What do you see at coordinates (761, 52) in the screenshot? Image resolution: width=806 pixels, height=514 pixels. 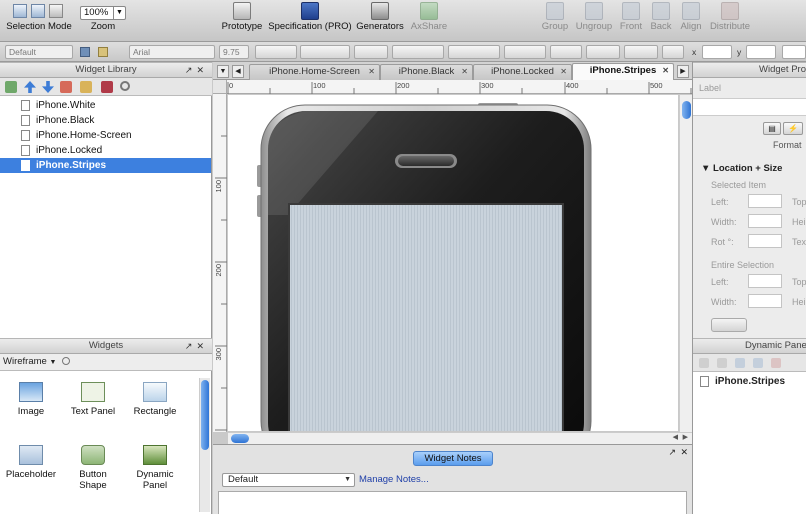 I see `y-field` at bounding box center [761, 52].